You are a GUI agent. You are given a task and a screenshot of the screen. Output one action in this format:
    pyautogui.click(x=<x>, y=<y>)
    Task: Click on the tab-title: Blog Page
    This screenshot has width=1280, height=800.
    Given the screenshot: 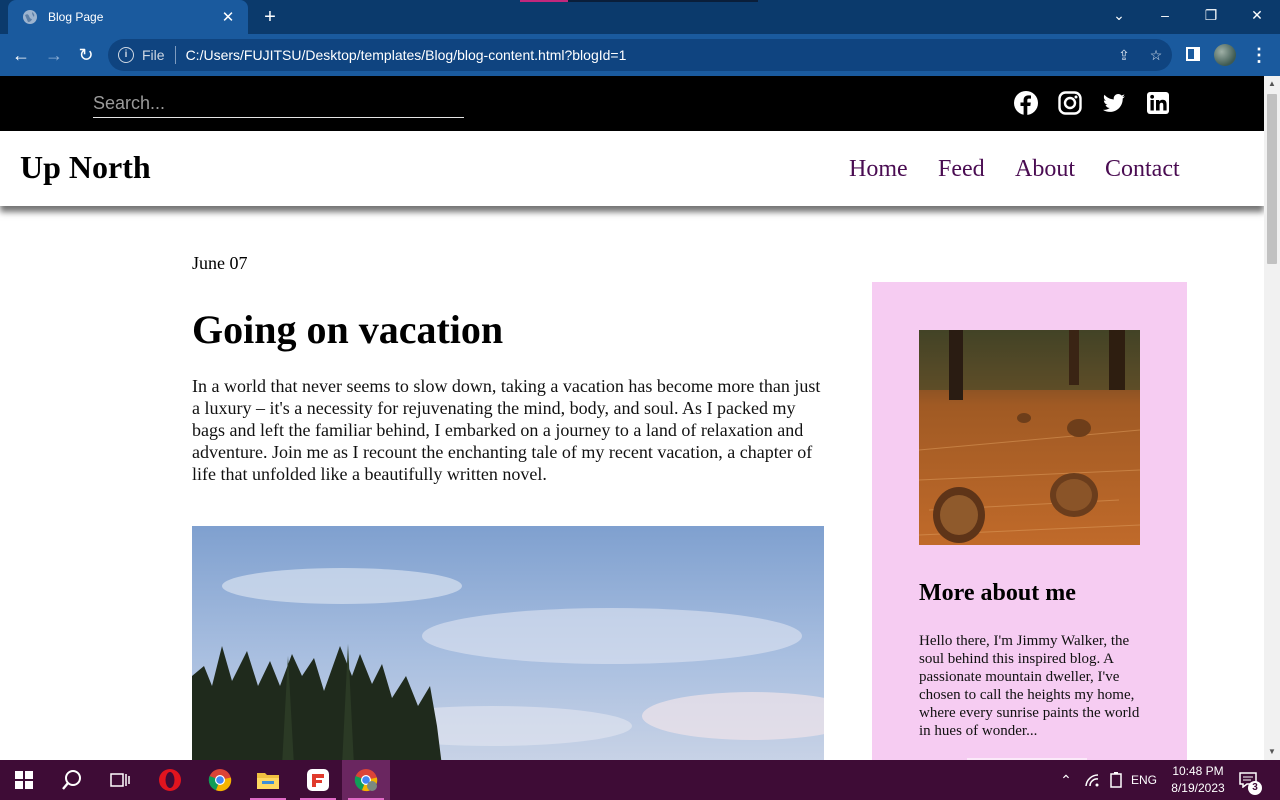 What is the action you would take?
    pyautogui.click(x=76, y=17)
    